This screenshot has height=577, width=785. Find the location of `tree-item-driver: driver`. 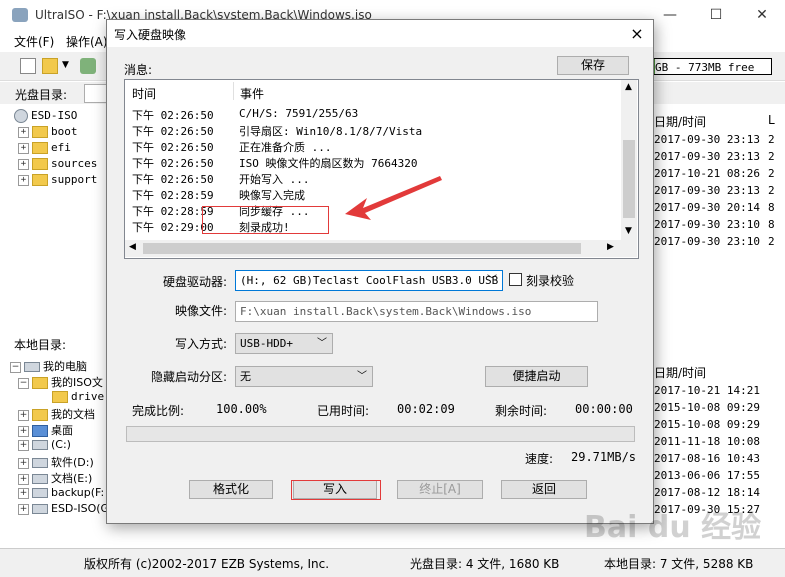

tree-item-driver: driver is located at coordinates (81, 398).